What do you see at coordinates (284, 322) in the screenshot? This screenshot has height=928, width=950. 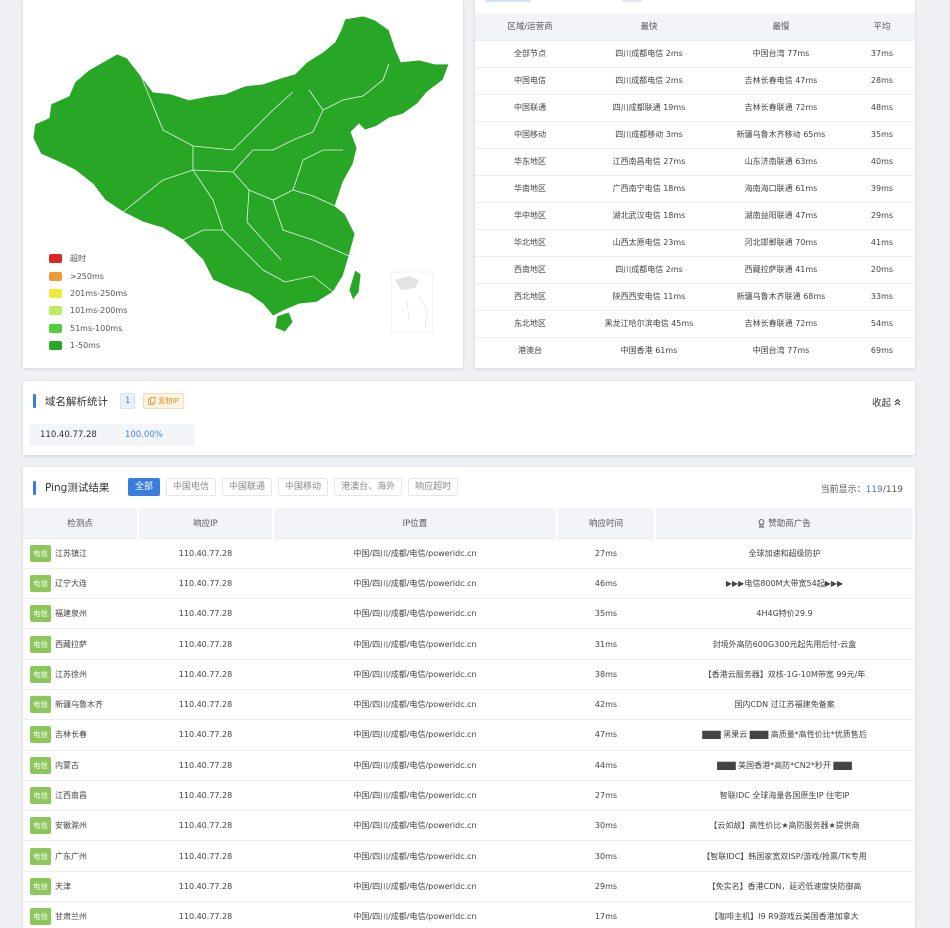 I see `map-hainan` at bounding box center [284, 322].